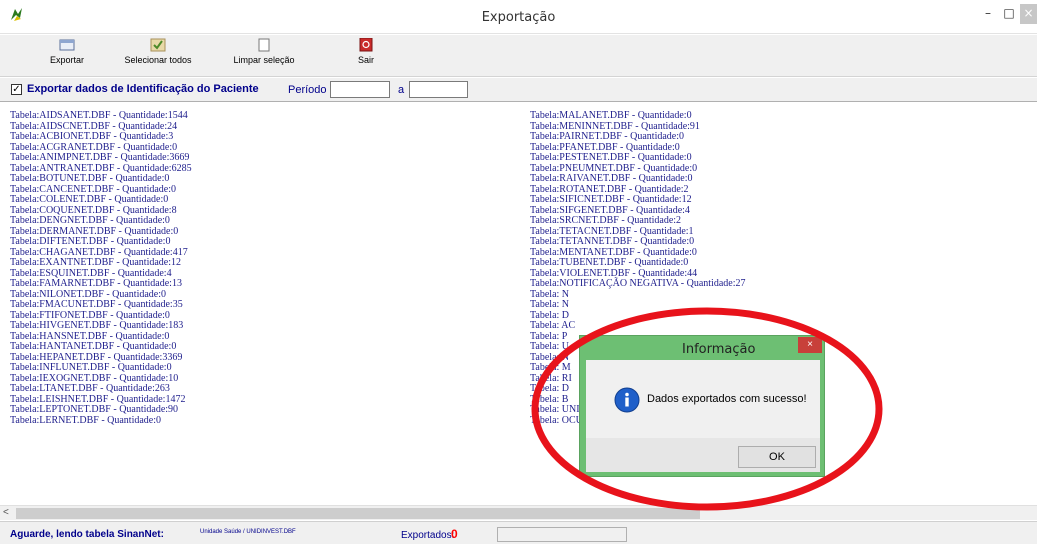 This screenshot has height=544, width=1037. I want to click on export-label: Exportar, so click(67, 60).